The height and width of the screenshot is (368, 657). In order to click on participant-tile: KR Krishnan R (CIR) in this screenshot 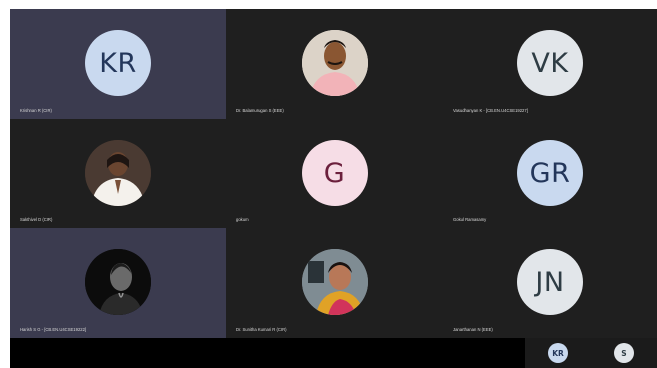, I will do `click(118, 64)`.